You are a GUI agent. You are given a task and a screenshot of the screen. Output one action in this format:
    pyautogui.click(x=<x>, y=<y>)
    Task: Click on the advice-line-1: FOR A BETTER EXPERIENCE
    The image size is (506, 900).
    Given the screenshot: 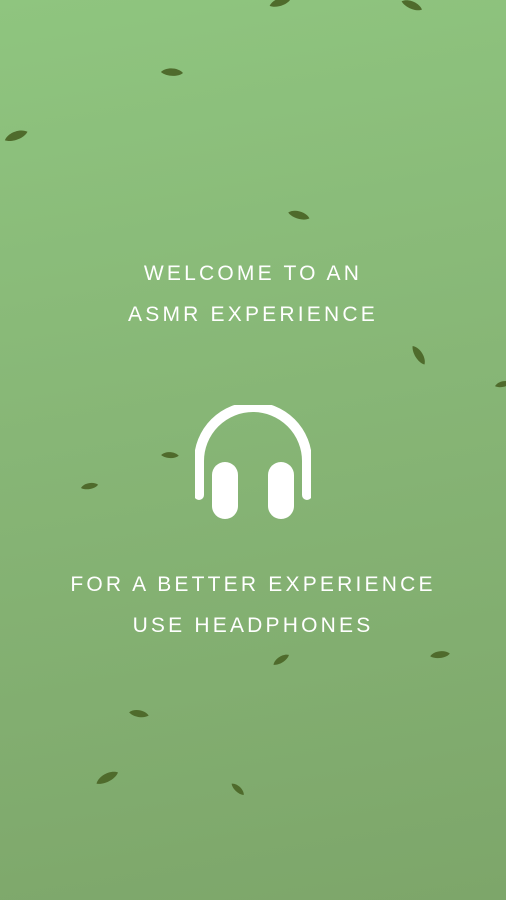 What is the action you would take?
    pyautogui.click(x=253, y=584)
    